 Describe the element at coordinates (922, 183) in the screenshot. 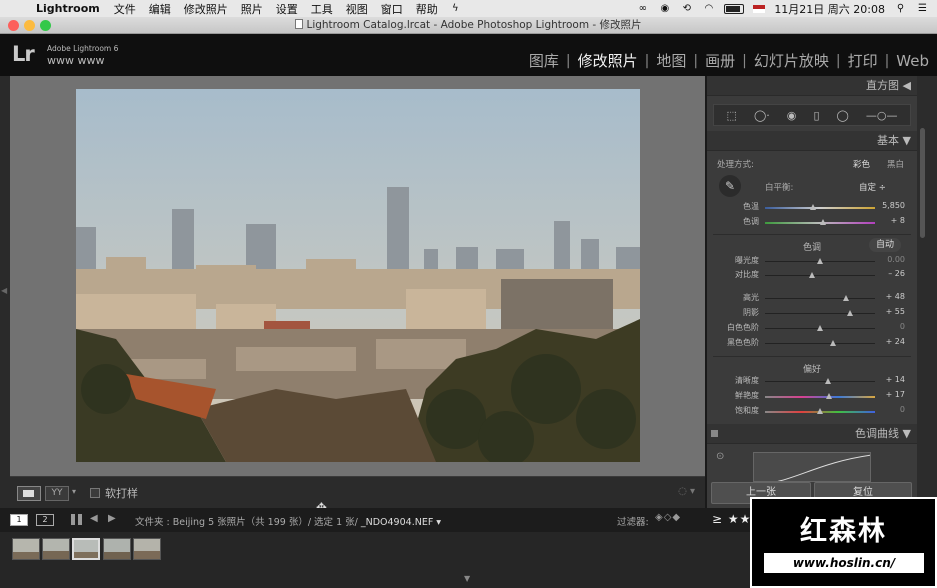

I see `scrollbar-thumb` at that location.